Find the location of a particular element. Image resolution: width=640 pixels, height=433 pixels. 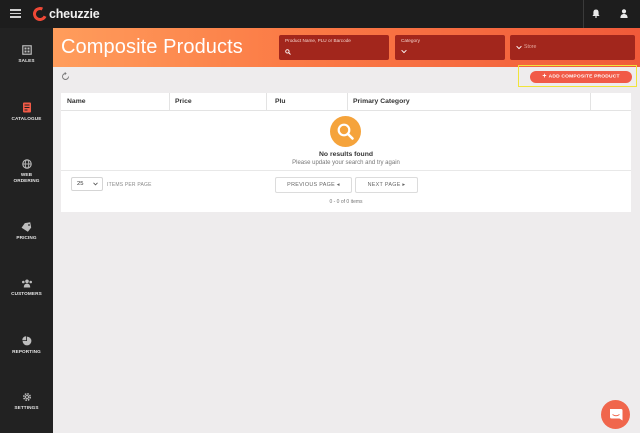

previous-page-button: PREVIOUS PAGE ◂ is located at coordinates (313, 185).